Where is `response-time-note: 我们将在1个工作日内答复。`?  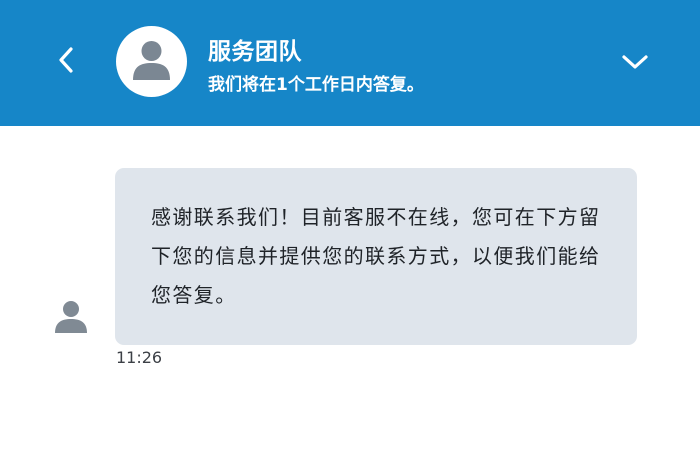 response-time-note: 我们将在1个工作日内答复。 is located at coordinates (316, 85).